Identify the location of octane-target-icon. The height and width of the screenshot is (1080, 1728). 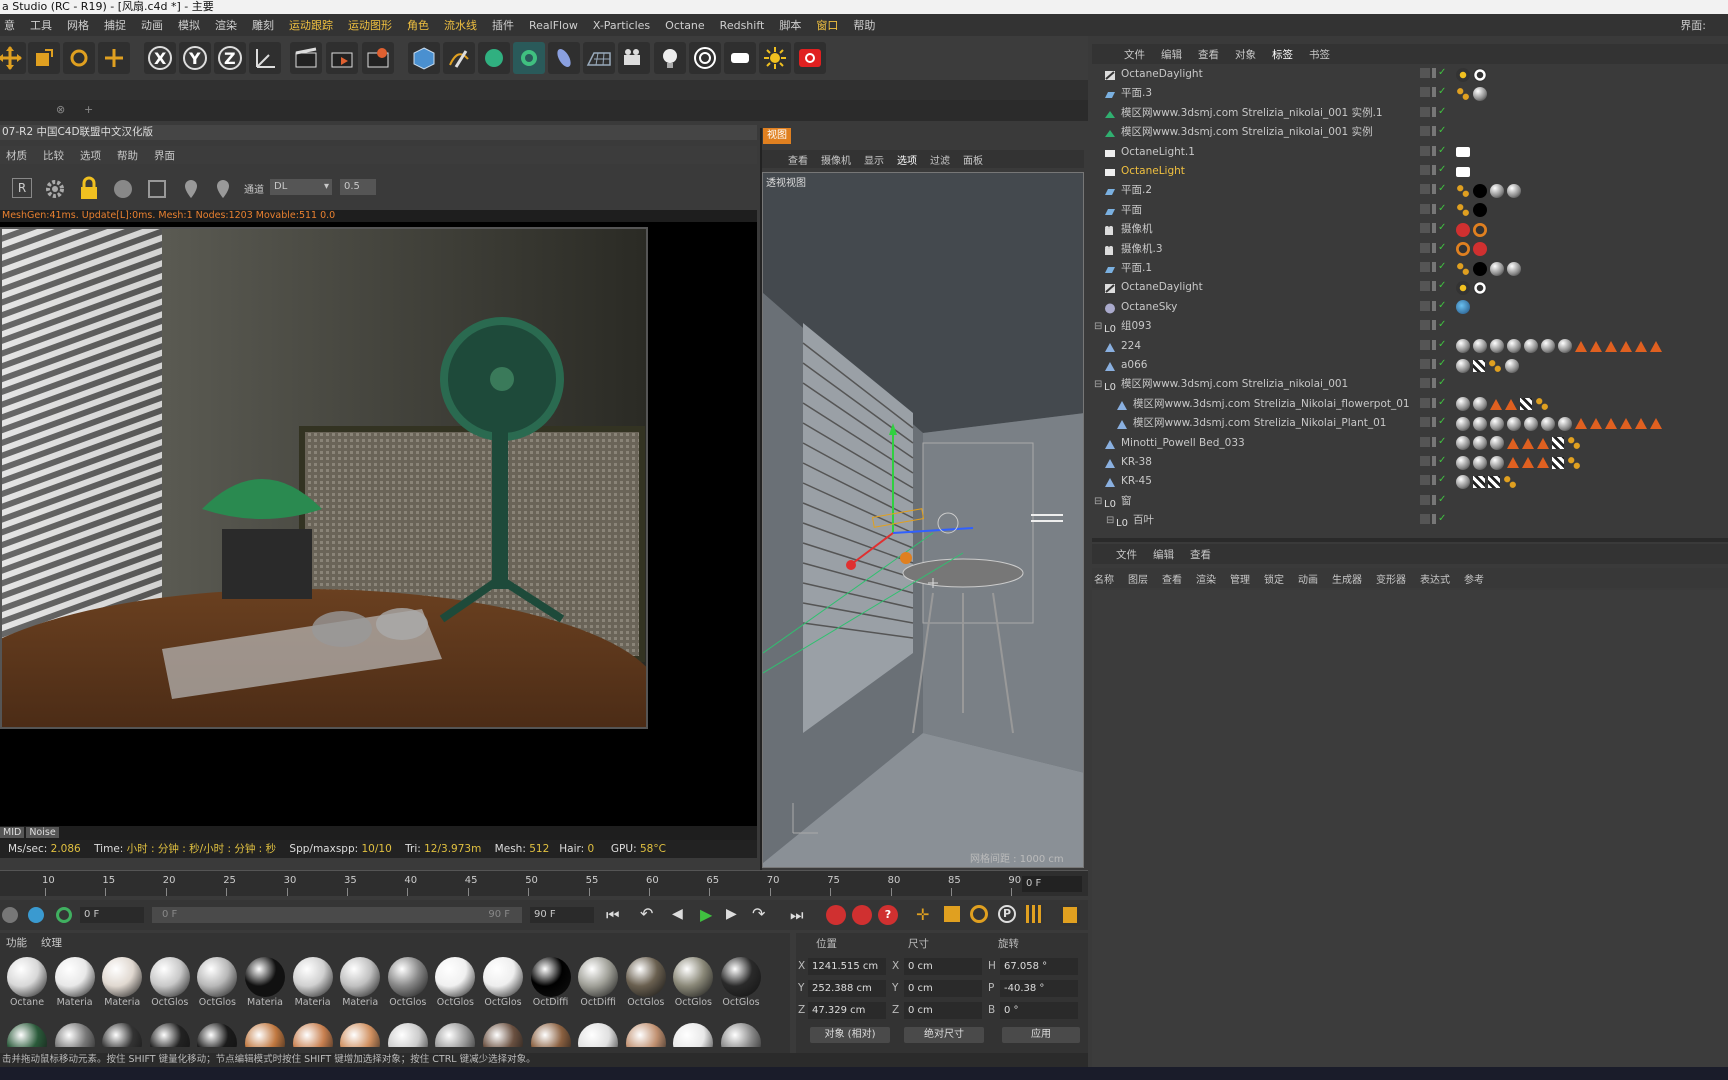
(705, 58).